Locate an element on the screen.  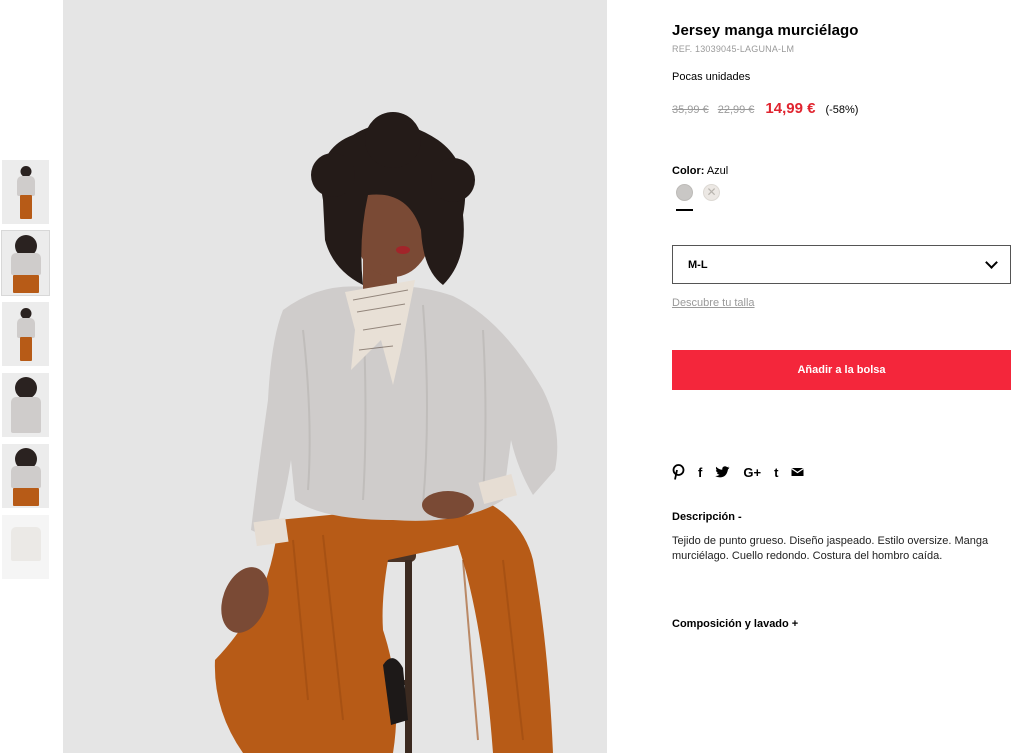
color-selected: Azul is located at coordinates (717, 171).